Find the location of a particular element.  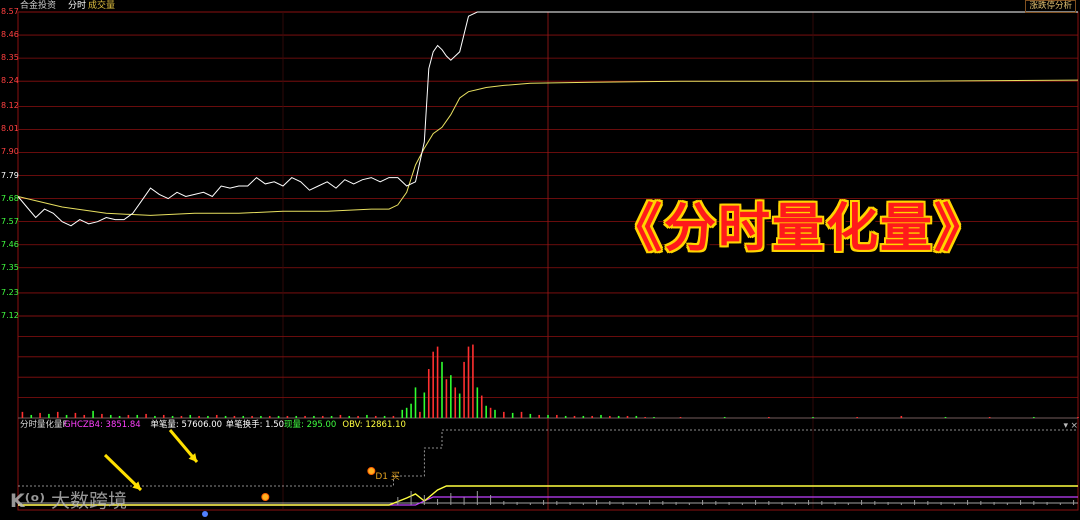

price-tick-label: 7.90 is located at coordinates (10, 152).